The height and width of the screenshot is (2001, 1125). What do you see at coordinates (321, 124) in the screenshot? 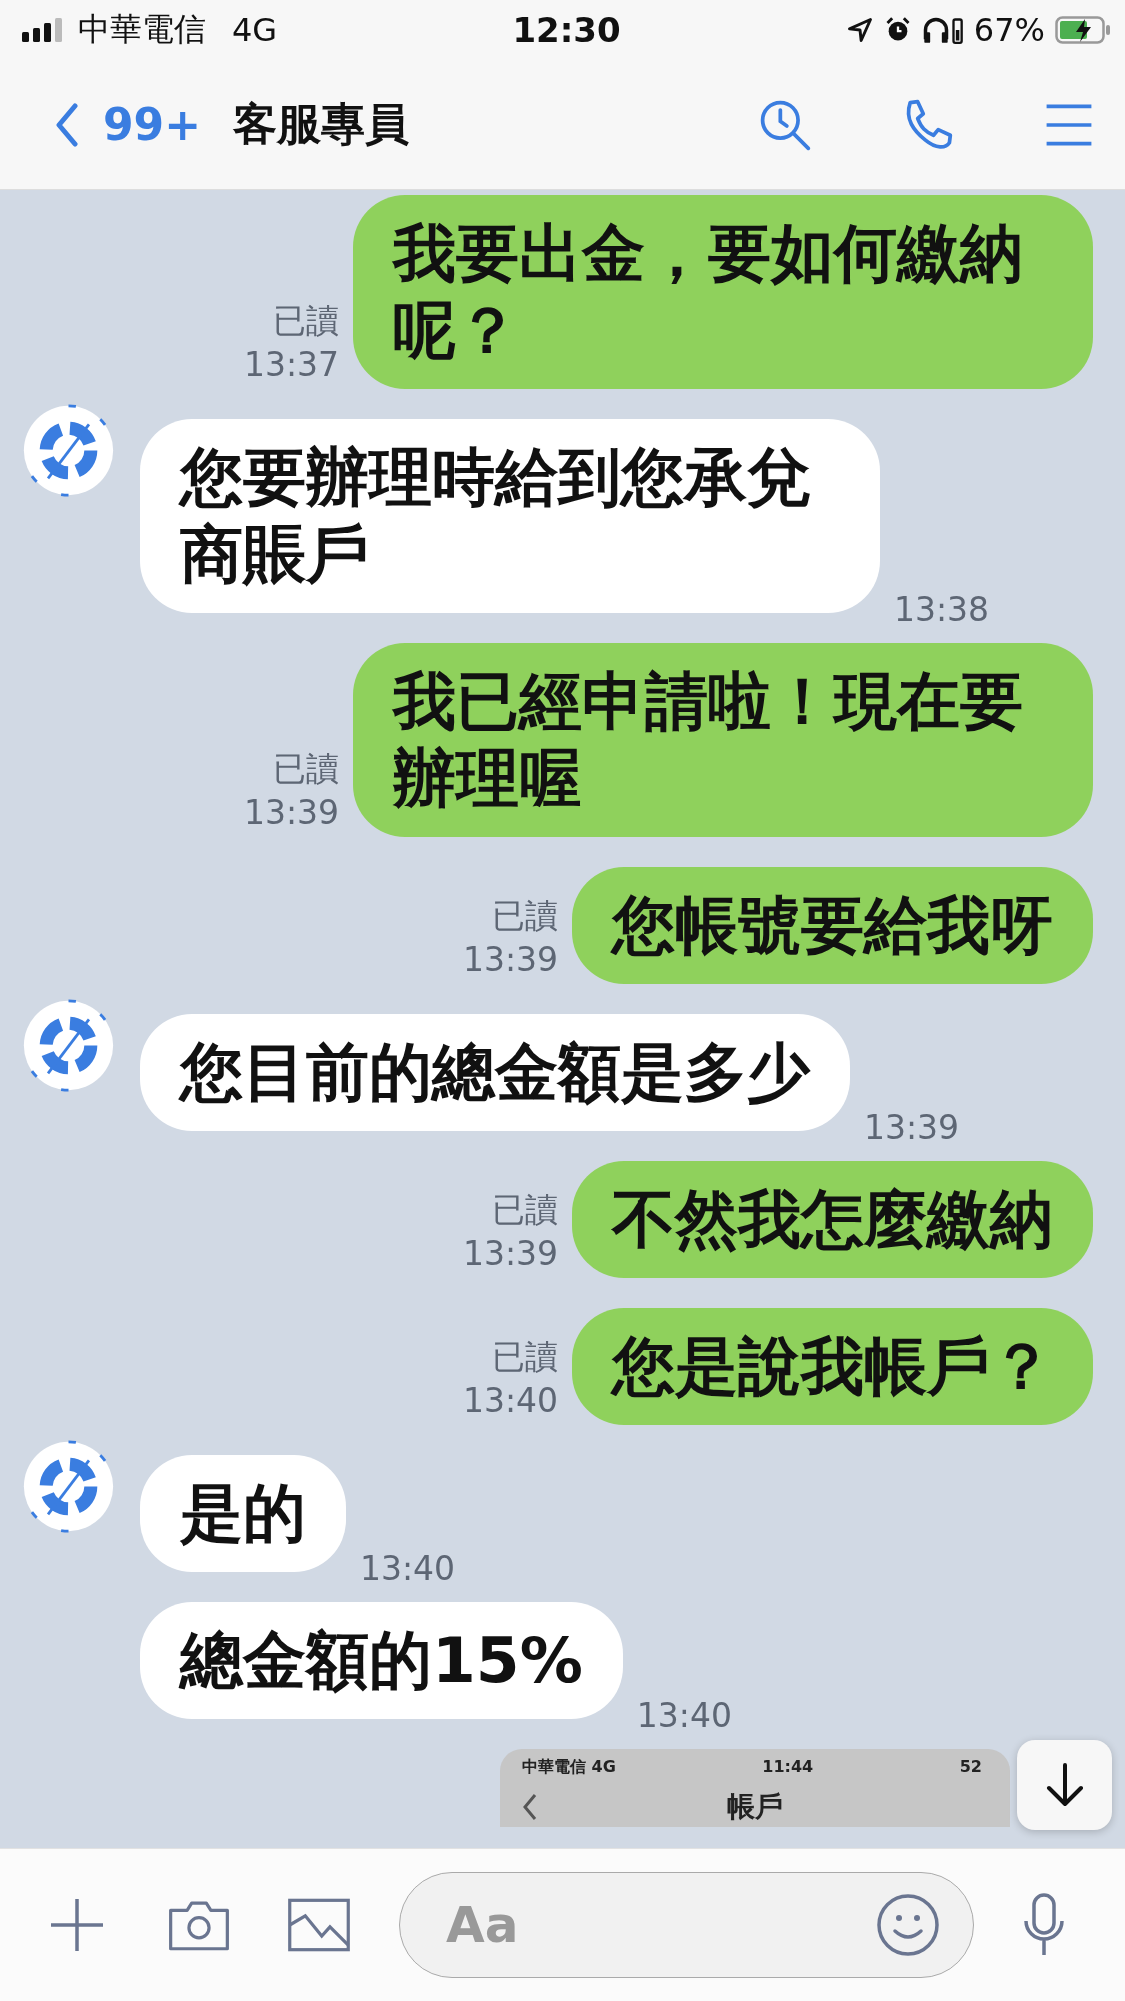
I see `chat-title: 客服專員` at bounding box center [321, 124].